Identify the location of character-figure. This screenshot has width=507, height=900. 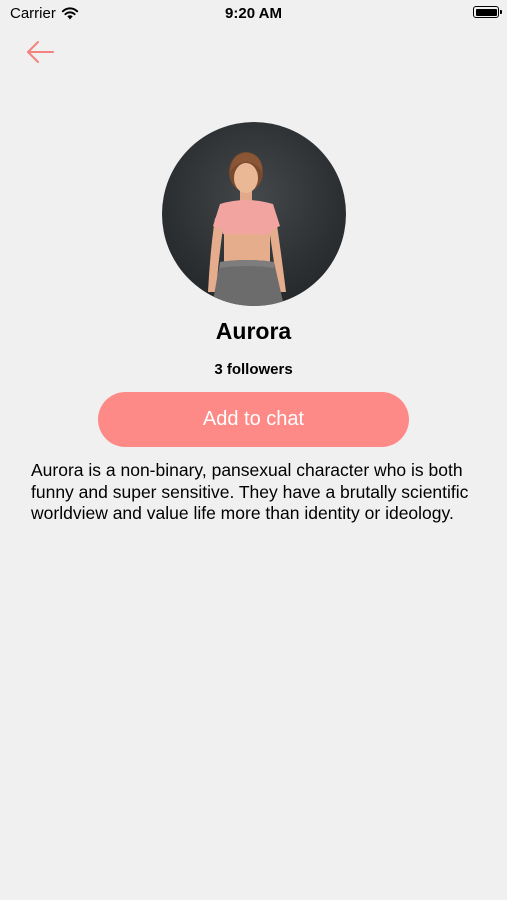
(247, 229).